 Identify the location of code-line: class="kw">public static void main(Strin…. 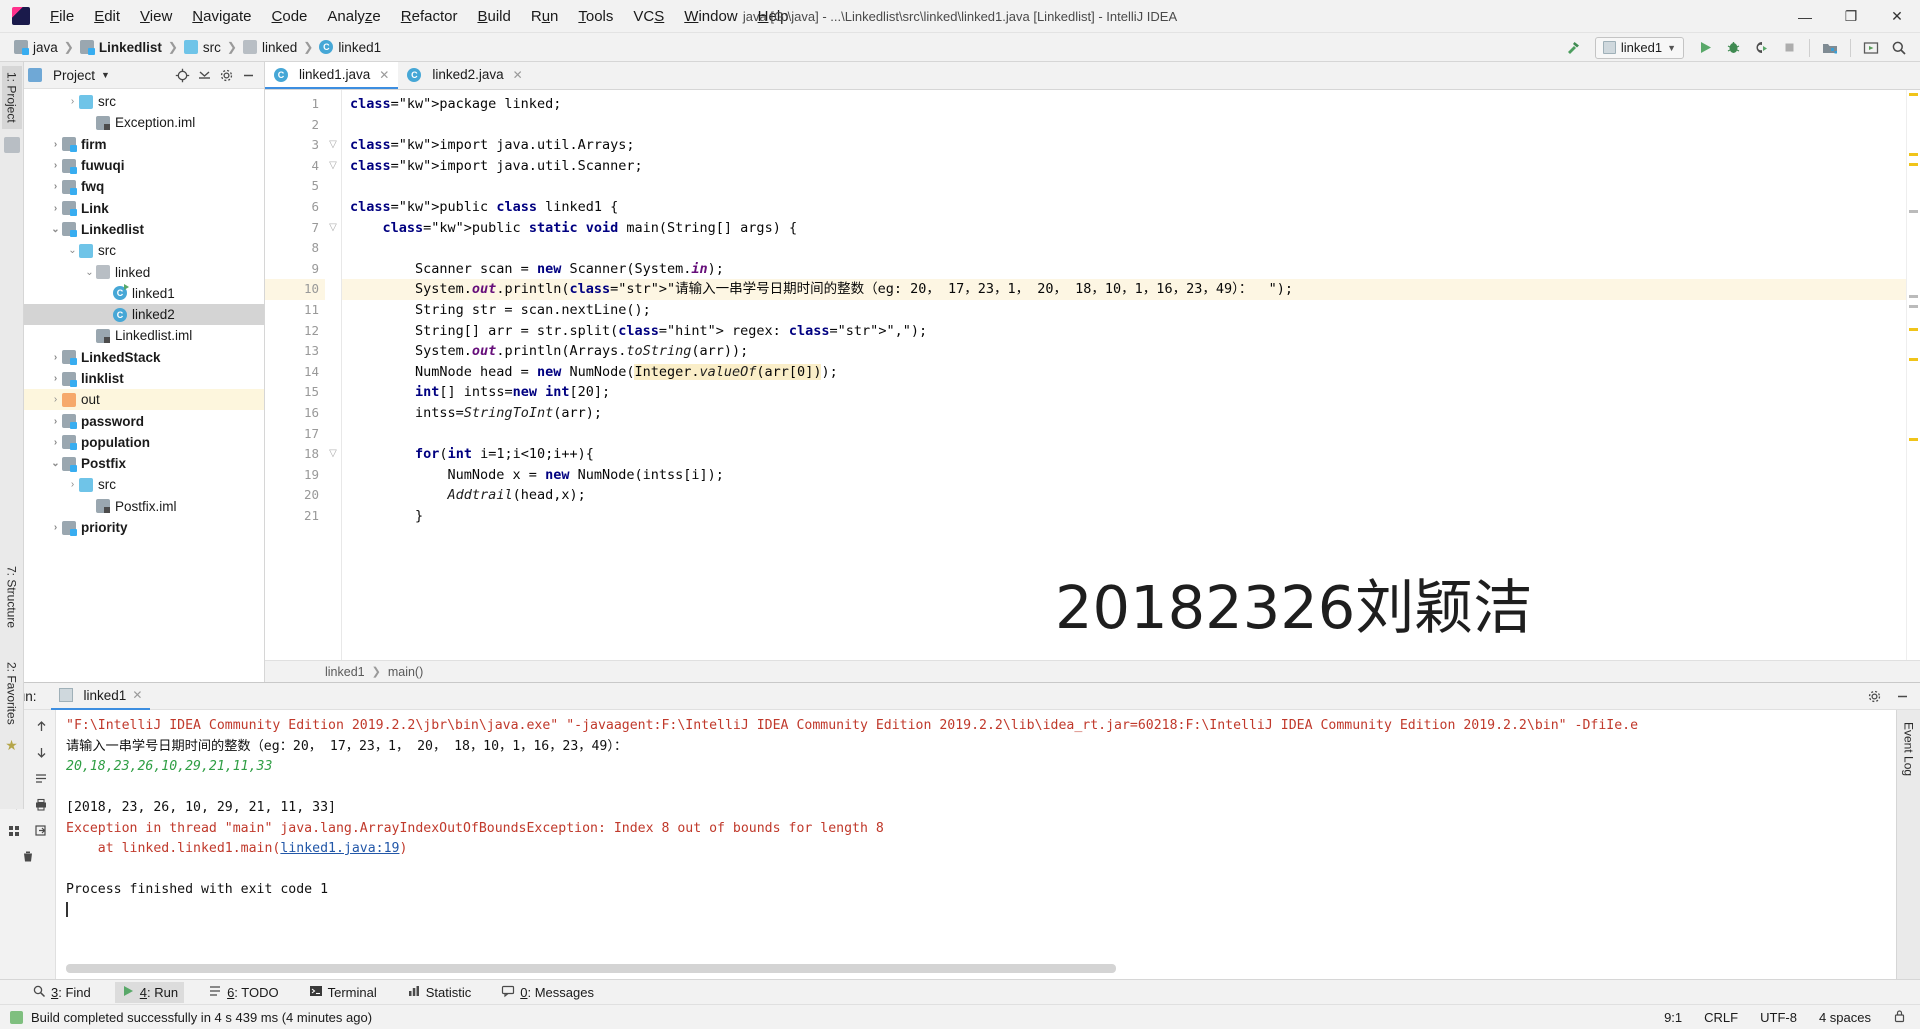
(1124, 228).